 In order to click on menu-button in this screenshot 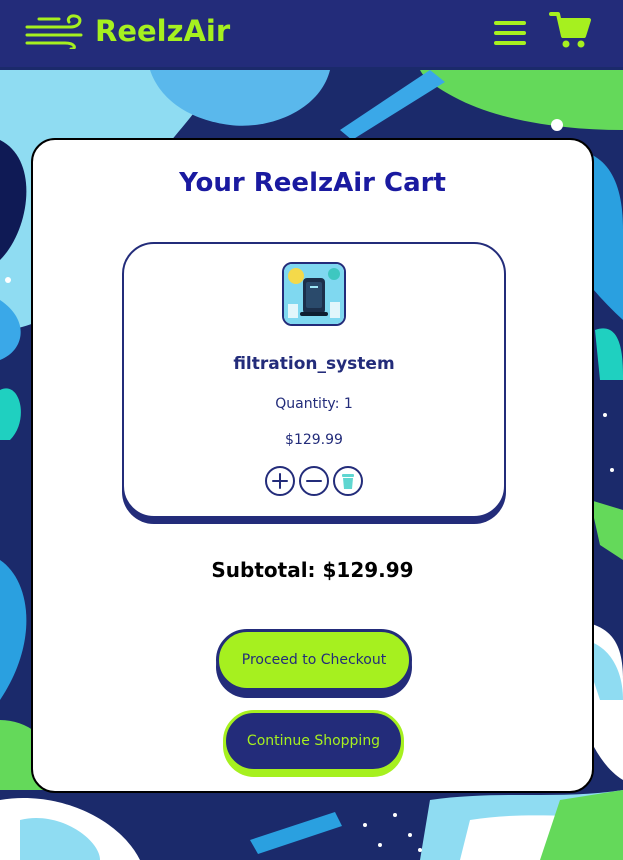, I will do `click(510, 33)`.